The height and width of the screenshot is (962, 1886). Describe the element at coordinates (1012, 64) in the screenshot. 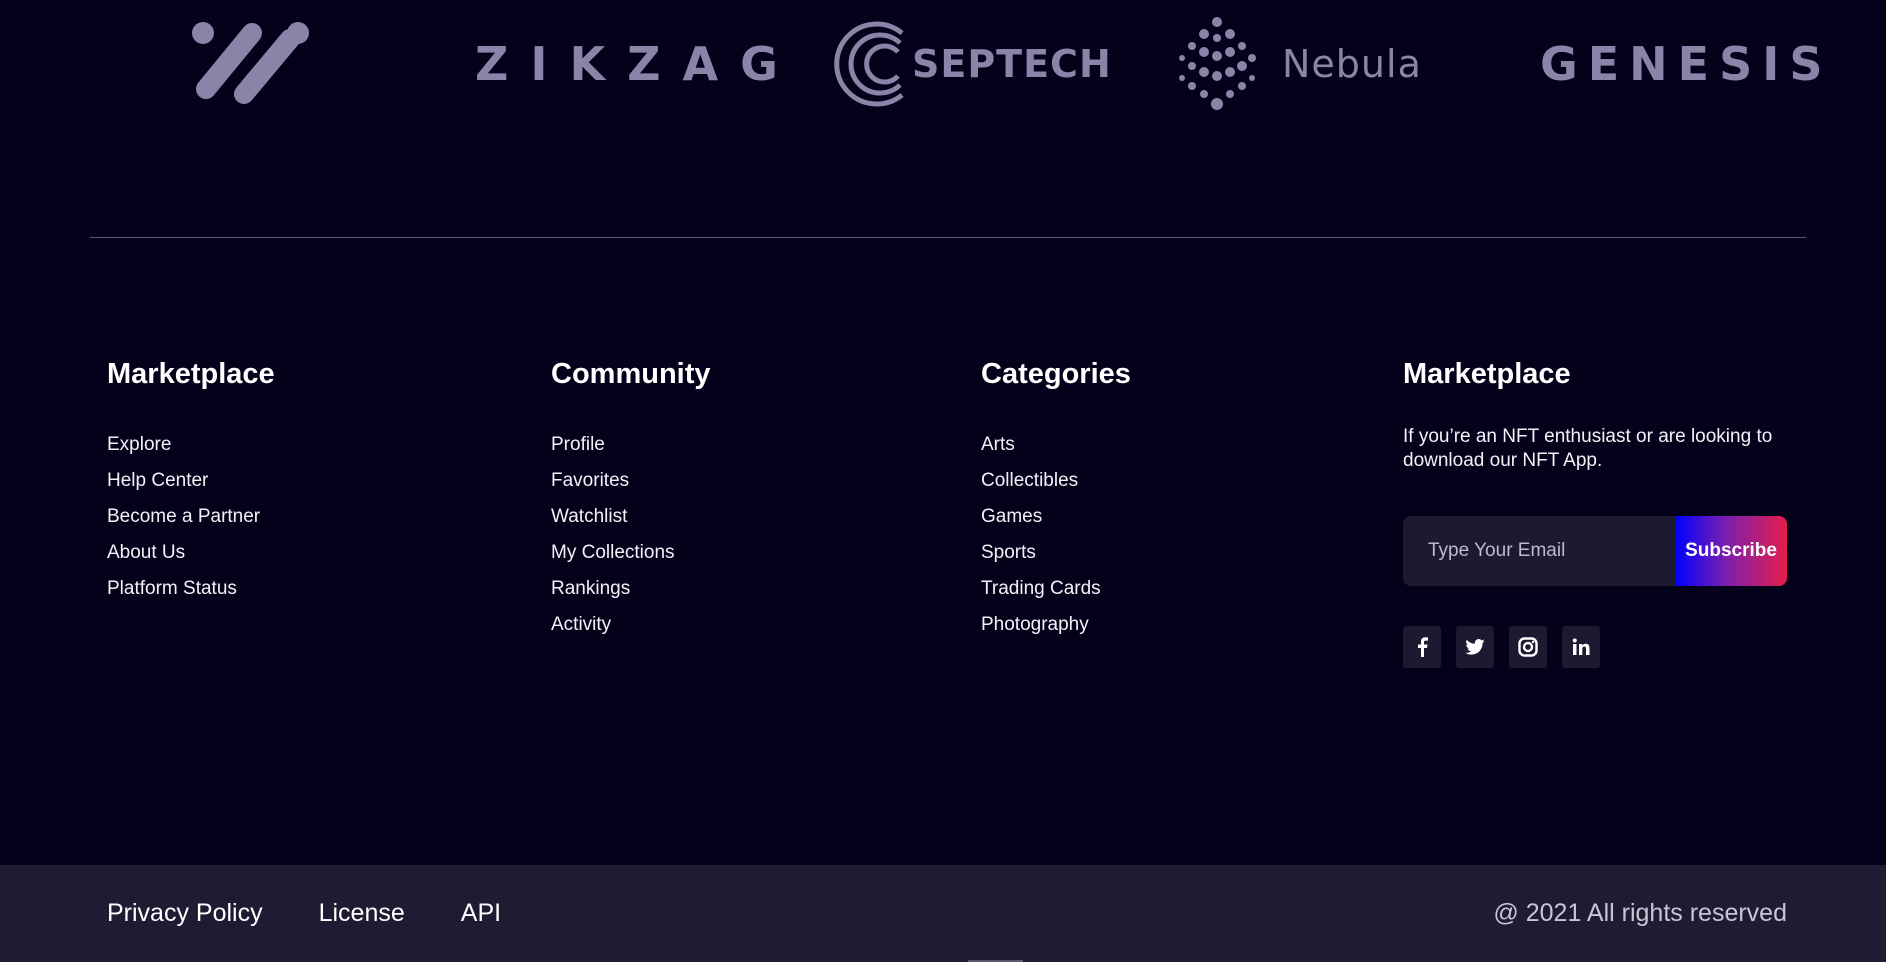

I see `septech-logo-text: SEPTECH` at that location.